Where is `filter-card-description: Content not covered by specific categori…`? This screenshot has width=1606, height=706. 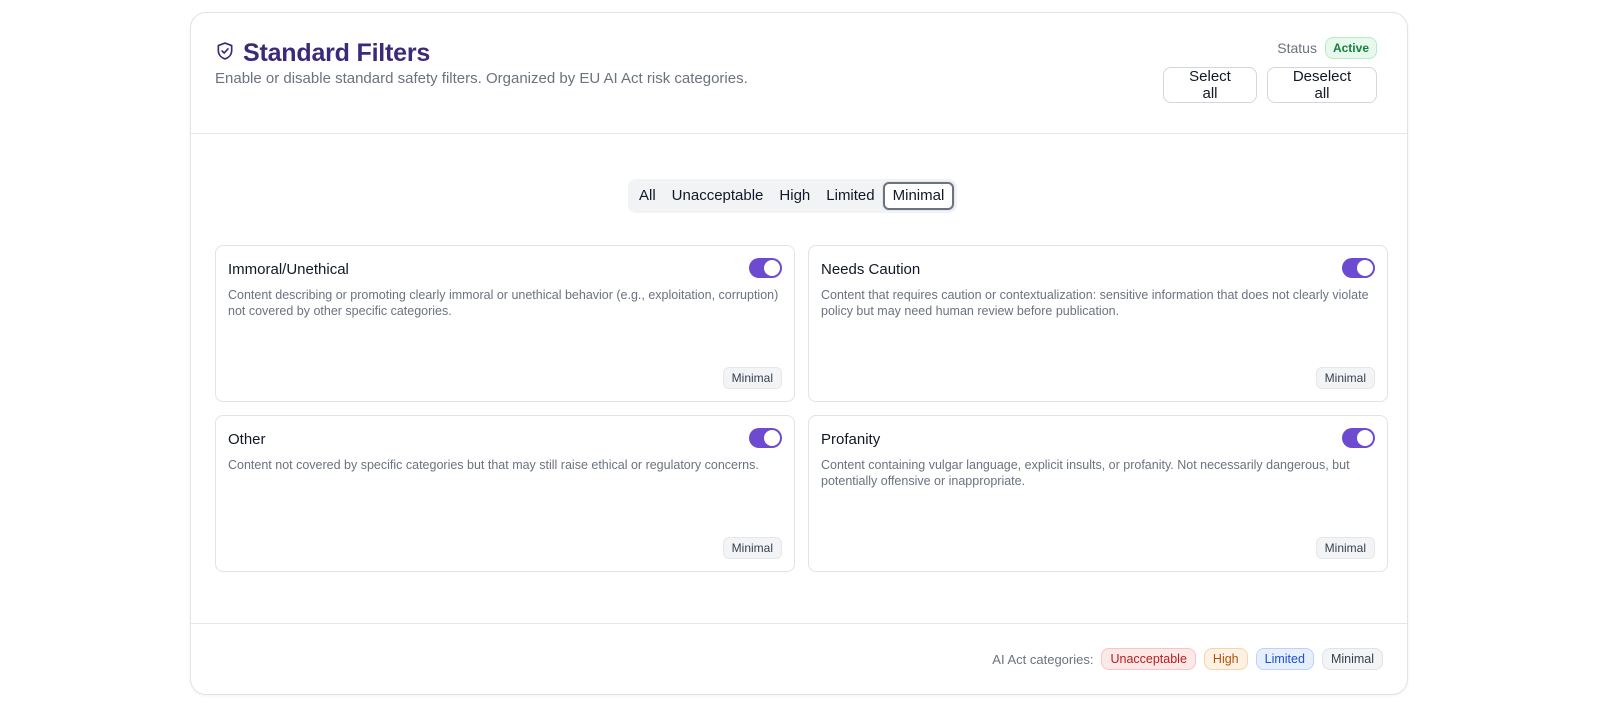
filter-card-description: Content not covered by specific categori… is located at coordinates (493, 465).